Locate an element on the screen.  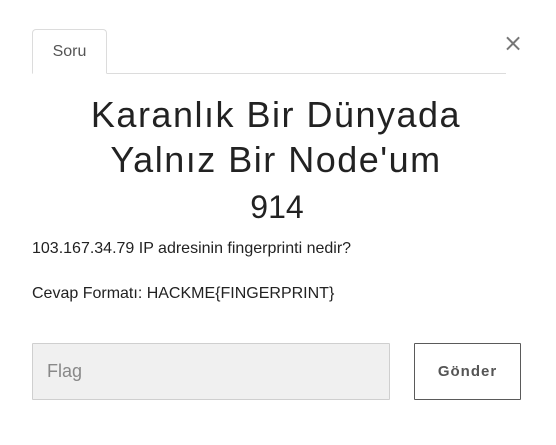
challenge-title-line-2: Yalnız Bir Node'um is located at coordinates (276, 159).